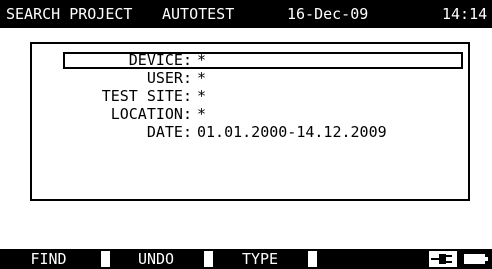 The image size is (492, 269). What do you see at coordinates (151, 114) in the screenshot?
I see `filter-label: LOCATION:` at bounding box center [151, 114].